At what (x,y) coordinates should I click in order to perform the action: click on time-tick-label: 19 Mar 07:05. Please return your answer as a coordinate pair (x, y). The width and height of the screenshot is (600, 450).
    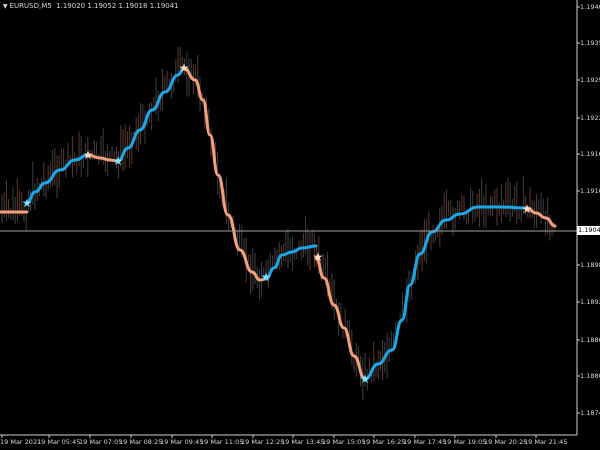
    Looking at the image, I should click on (101, 442).